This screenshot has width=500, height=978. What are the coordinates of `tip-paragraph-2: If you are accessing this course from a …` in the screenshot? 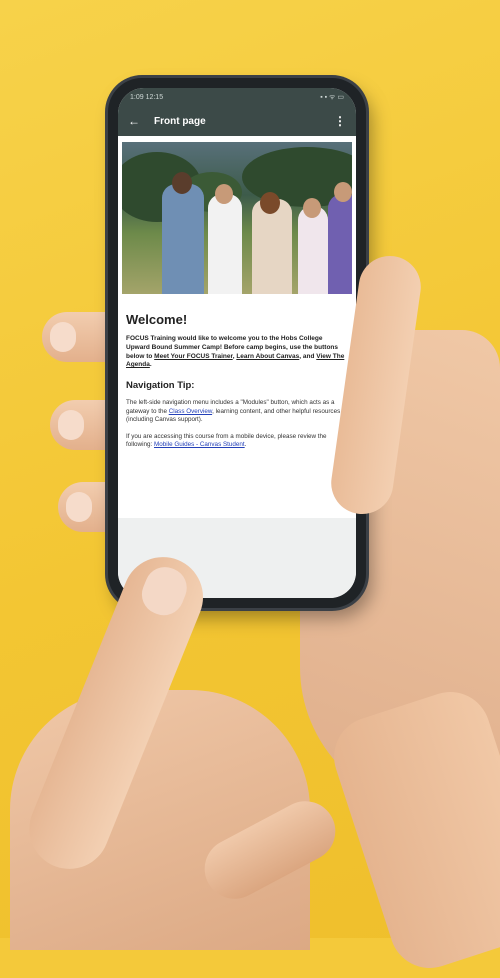 It's located at (237, 441).